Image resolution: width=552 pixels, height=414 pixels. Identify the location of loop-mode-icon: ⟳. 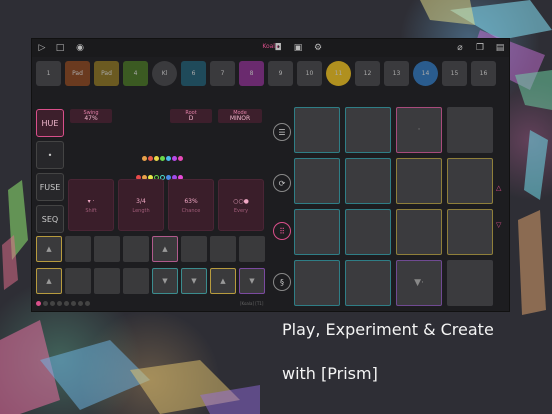
(282, 183).